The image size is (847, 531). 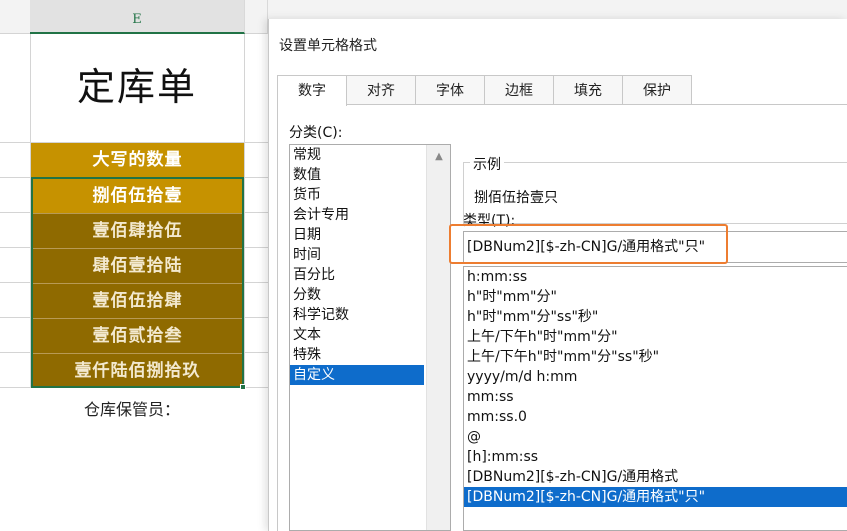 What do you see at coordinates (137, 301) in the screenshot?
I see `quantity-cell: 壹佰伍拾肆` at bounding box center [137, 301].